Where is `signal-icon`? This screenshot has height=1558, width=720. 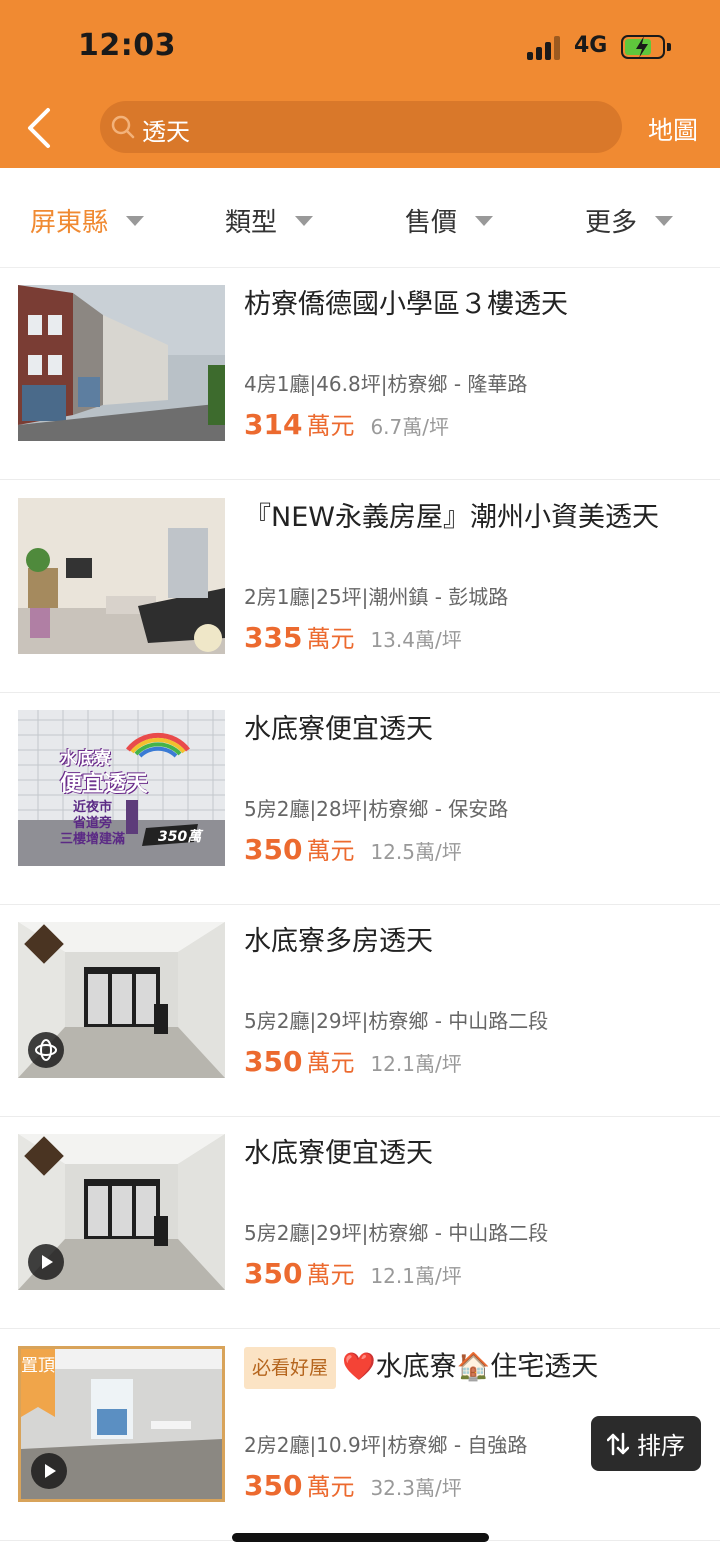 signal-icon is located at coordinates (545, 48).